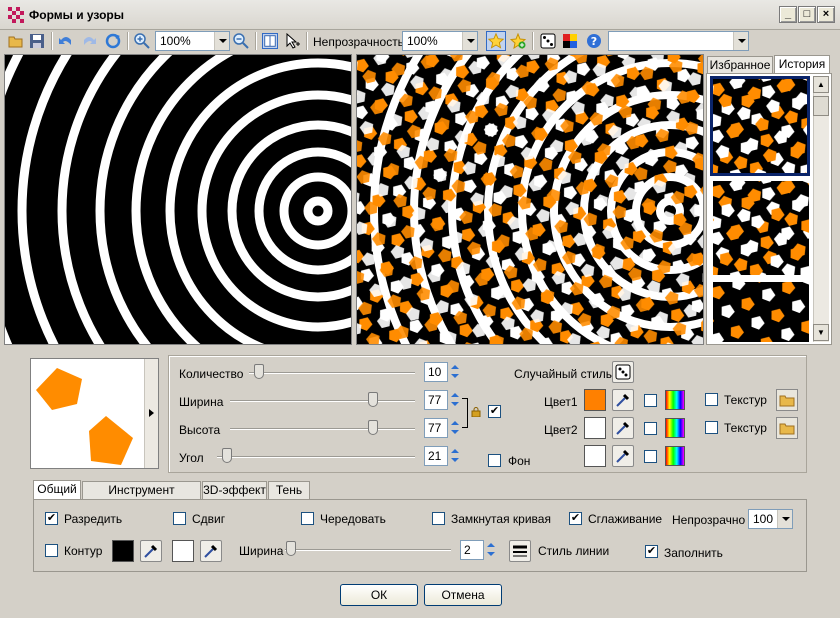  What do you see at coordinates (821, 106) in the screenshot?
I see `scroll-thumb` at bounding box center [821, 106].